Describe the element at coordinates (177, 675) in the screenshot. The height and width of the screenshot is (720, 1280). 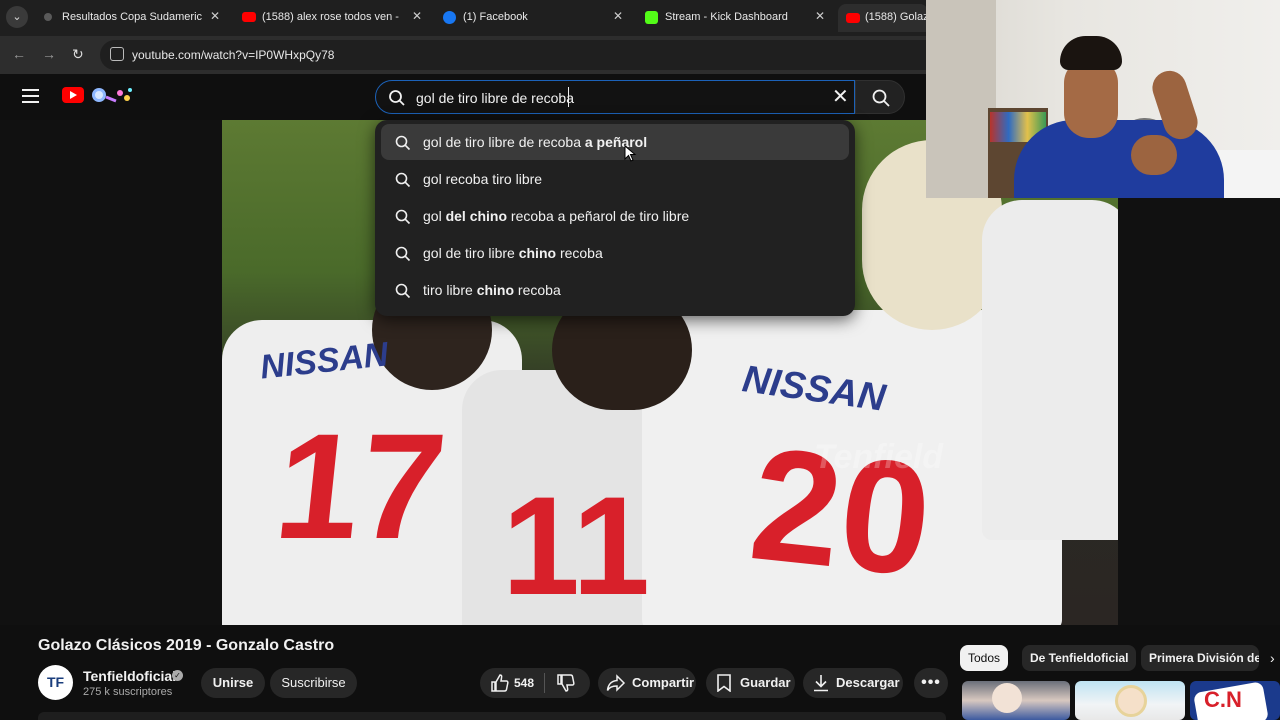
I see `verified-check-icon: ✓` at that location.